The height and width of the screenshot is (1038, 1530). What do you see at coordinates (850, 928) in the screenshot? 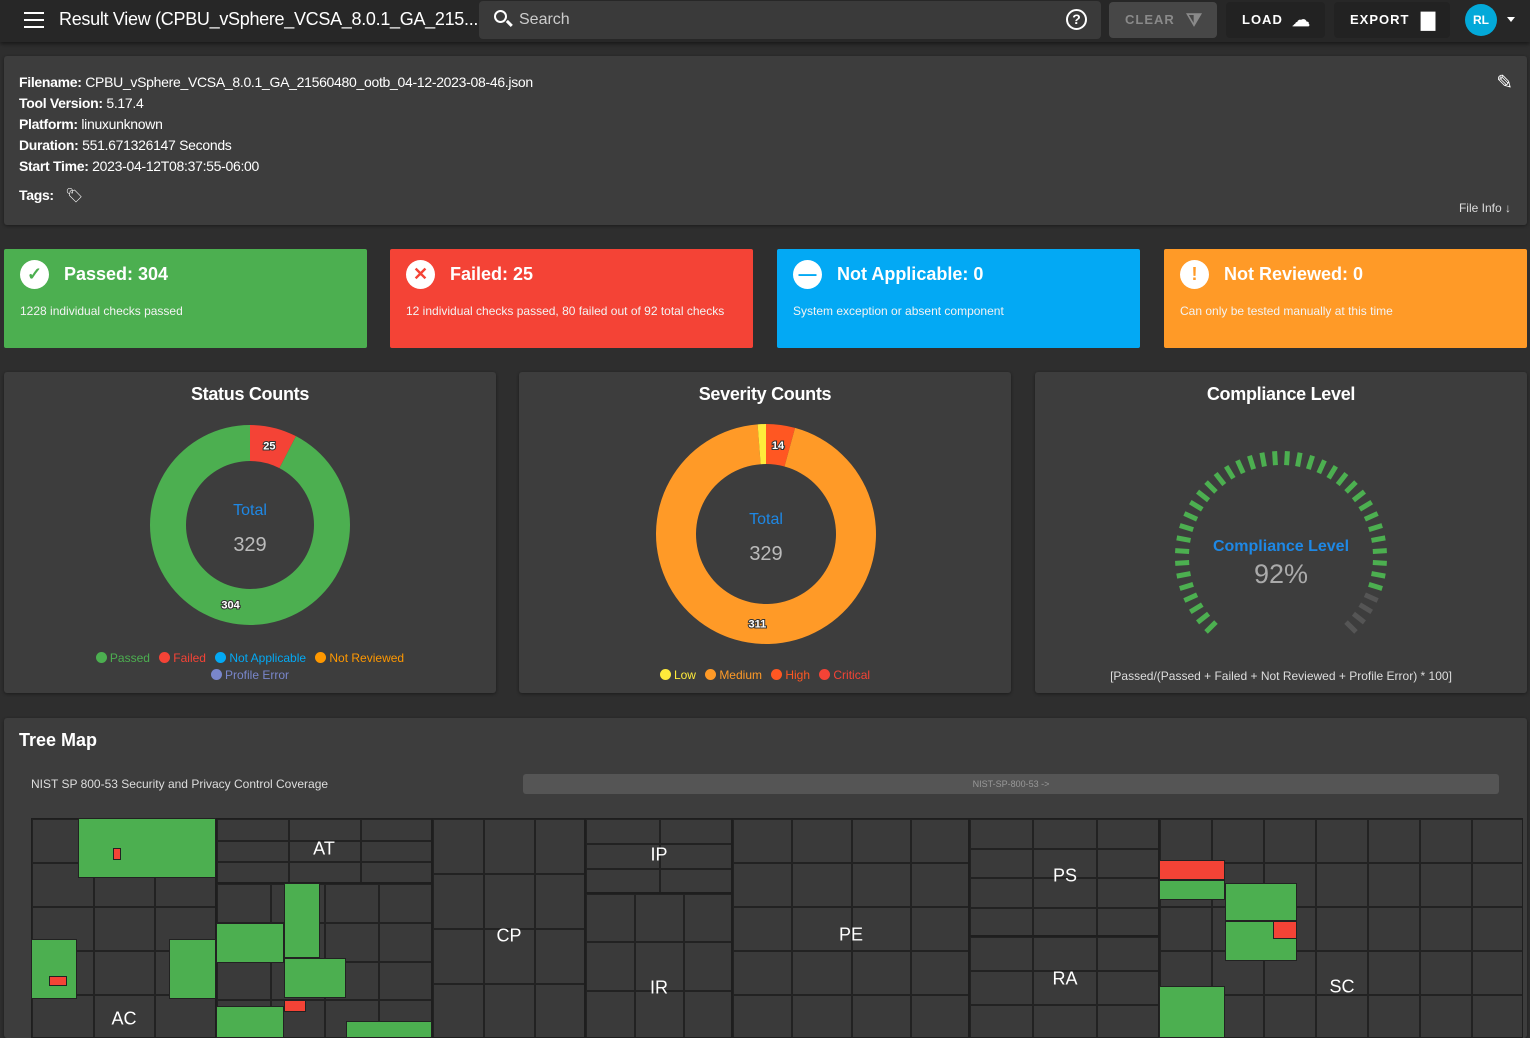
I see `tree-map-group-pe: PE` at bounding box center [850, 928].